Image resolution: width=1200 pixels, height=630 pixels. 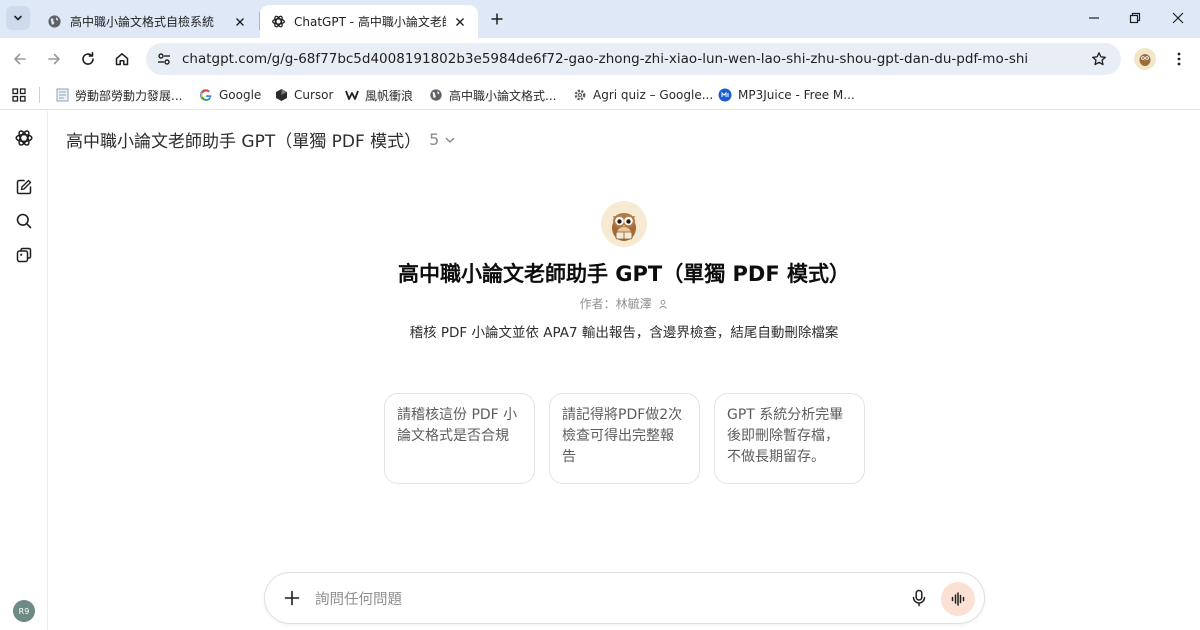 I want to click on doc-icon, so click(x=62, y=95).